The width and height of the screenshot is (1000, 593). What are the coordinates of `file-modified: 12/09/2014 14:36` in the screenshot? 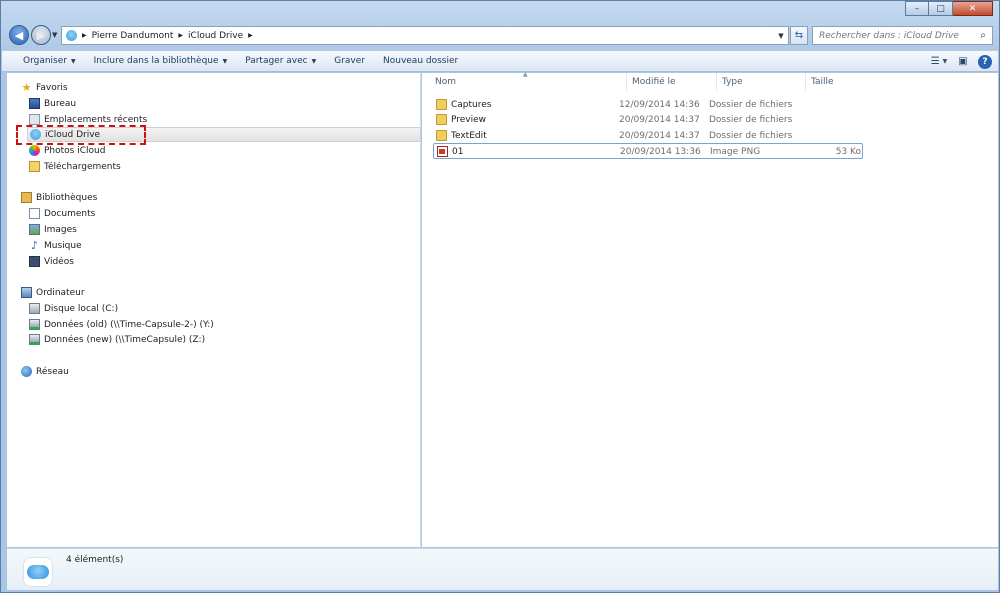 It's located at (659, 104).